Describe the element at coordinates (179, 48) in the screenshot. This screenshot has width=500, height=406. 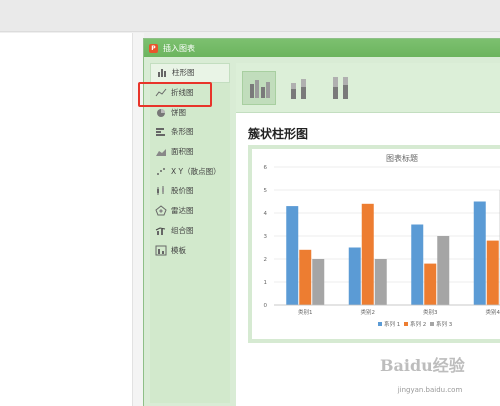
I see `dialog-title: 插入图表` at that location.